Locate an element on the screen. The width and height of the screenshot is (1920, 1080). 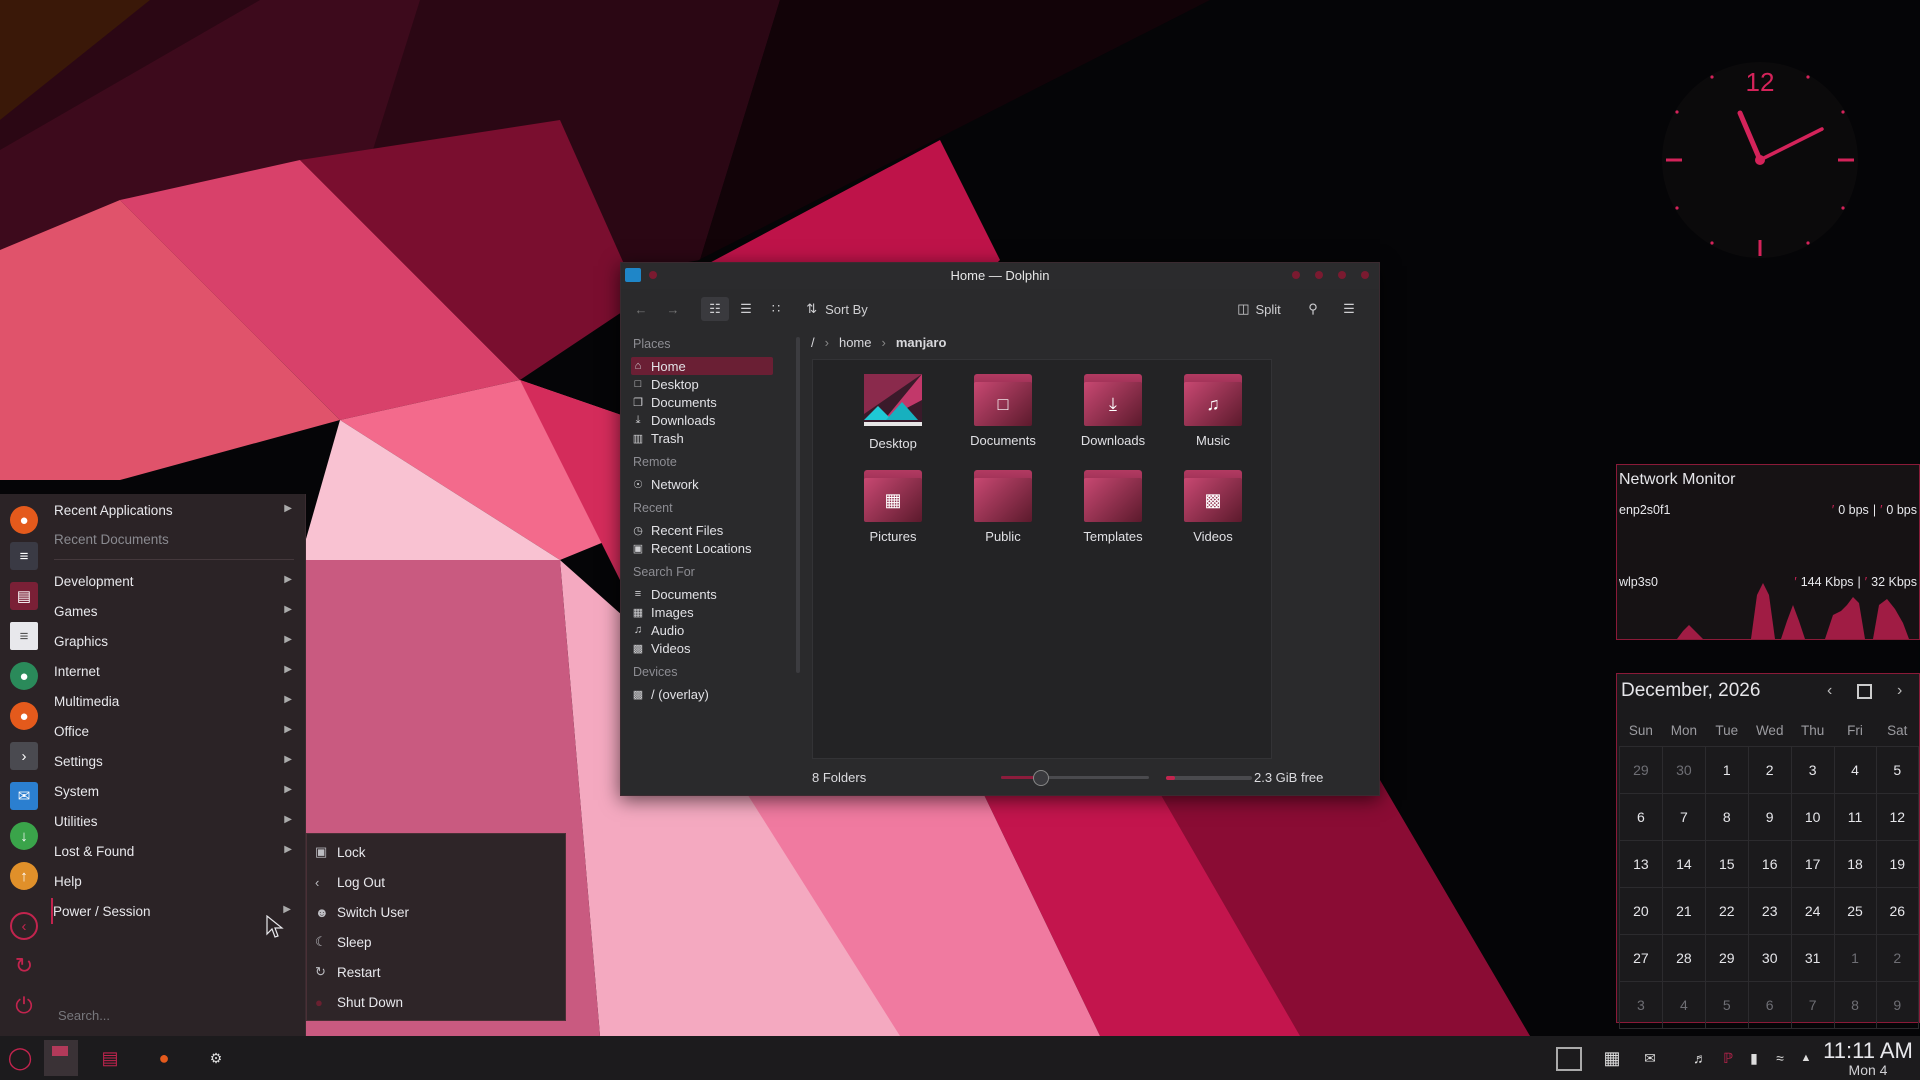
menu-recent-documents: Recent Documents is located at coordinates (176, 539).